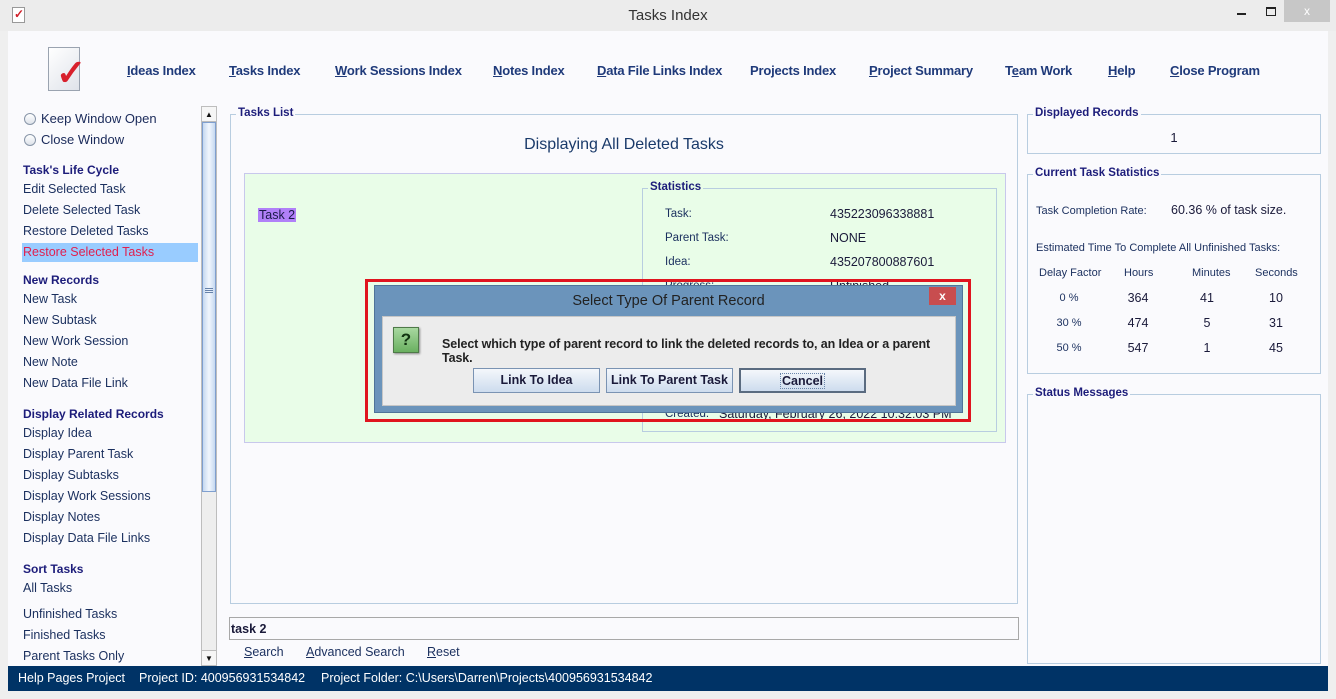  What do you see at coordinates (1113, 70) in the screenshot?
I see `mnemonic: H` at bounding box center [1113, 70].